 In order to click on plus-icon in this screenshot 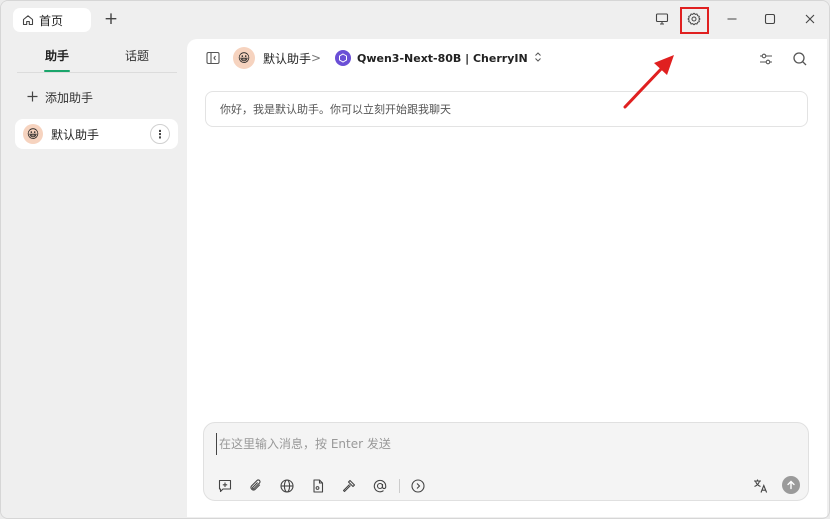, I will do `click(32, 98)`.